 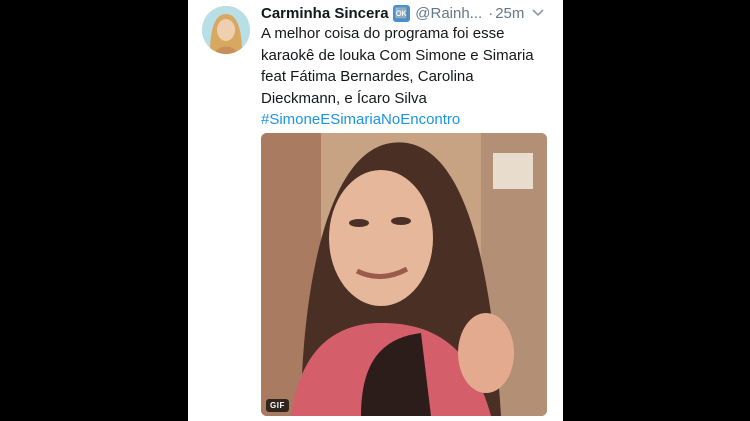 What do you see at coordinates (325, 13) in the screenshot?
I see `author-name: Carminha Sincera` at bounding box center [325, 13].